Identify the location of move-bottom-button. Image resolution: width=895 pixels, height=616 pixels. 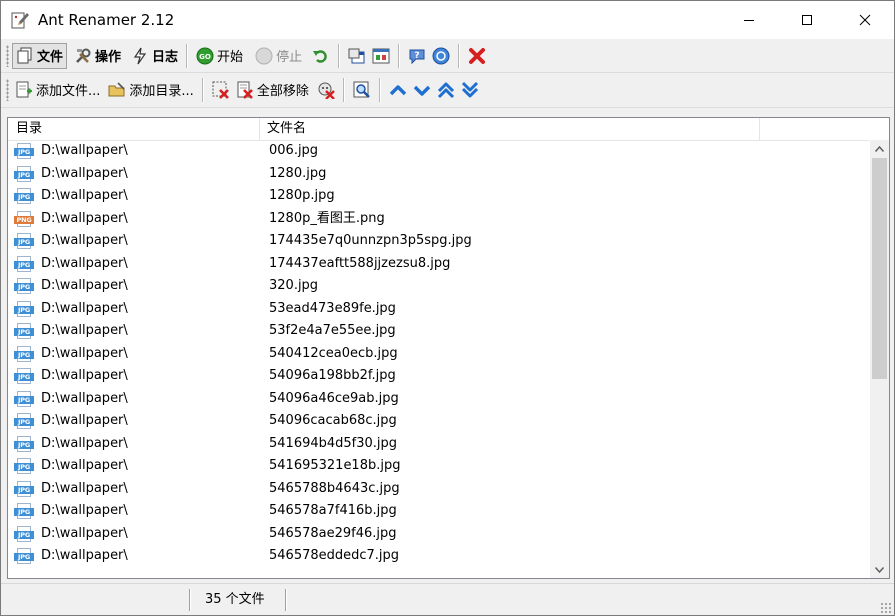
(470, 90).